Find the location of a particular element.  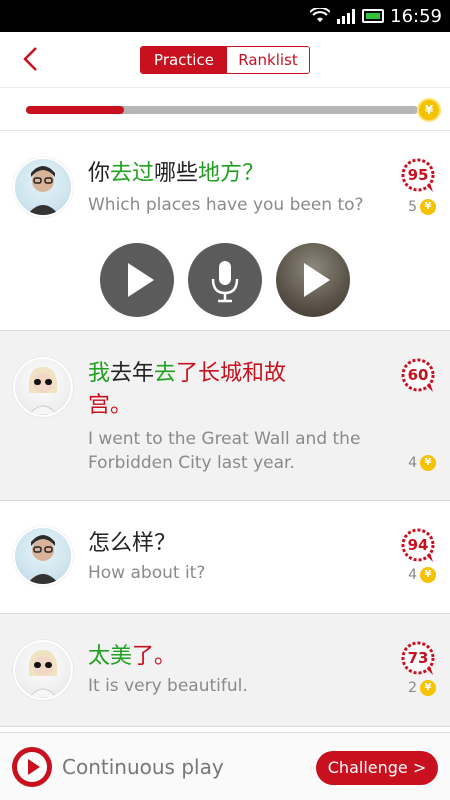

score-value: 95 is located at coordinates (418, 175).